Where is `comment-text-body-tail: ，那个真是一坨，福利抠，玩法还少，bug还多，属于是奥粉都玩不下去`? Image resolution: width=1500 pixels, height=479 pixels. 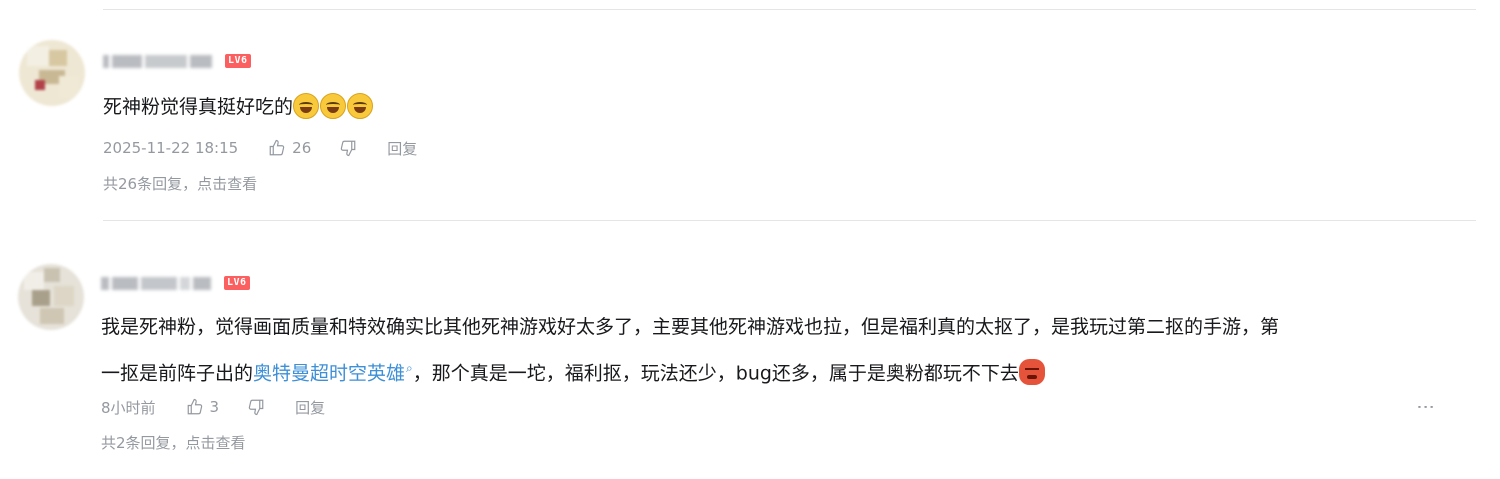
comment-text-body-tail: ，那个真是一坨，福利抠，玩法还少，bug还多，属于是奥粉都玩不下去 is located at coordinates (715, 373).